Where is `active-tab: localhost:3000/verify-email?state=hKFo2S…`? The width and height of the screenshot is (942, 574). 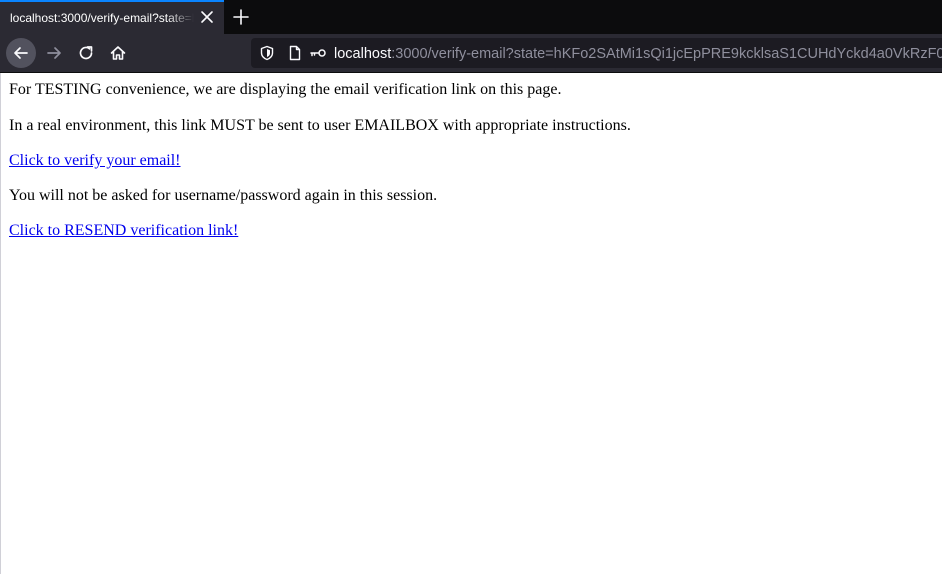 active-tab: localhost:3000/verify-email?state=hKFo2S… is located at coordinates (112, 17).